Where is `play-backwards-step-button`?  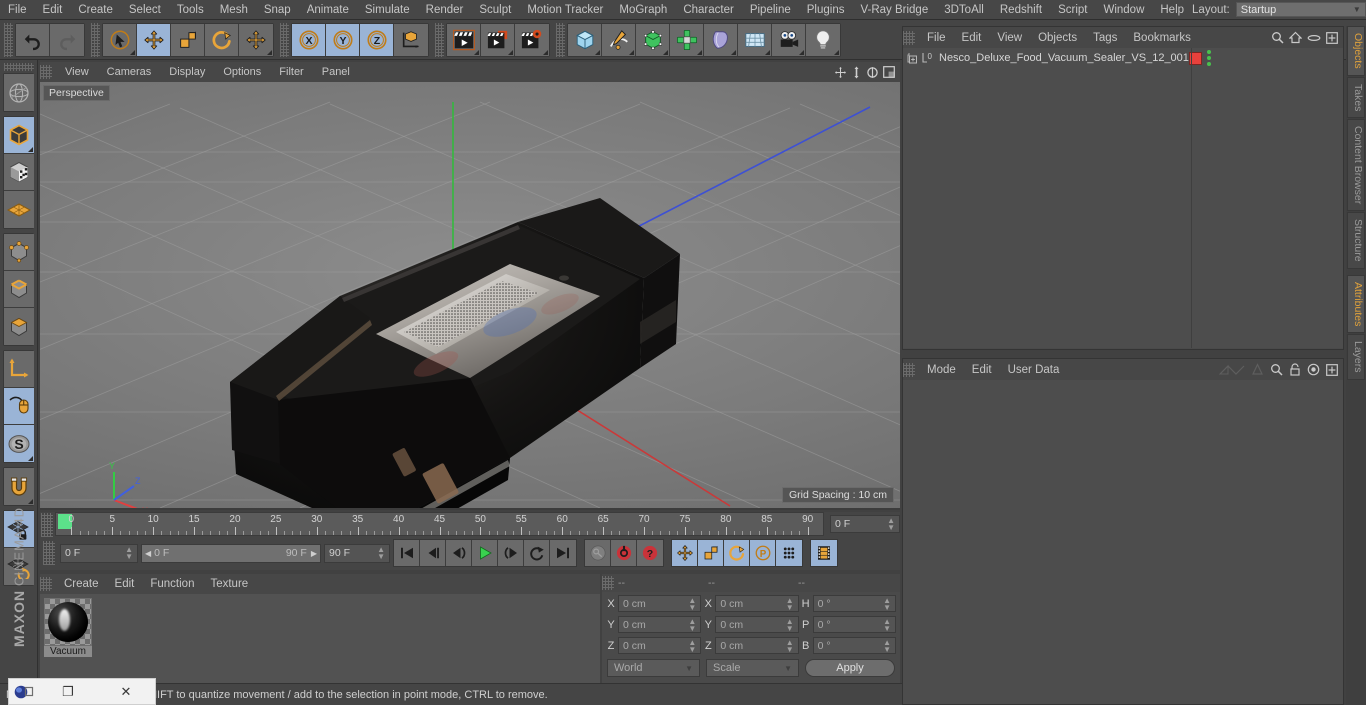
play-backwards-step-button is located at coordinates (433, 553).